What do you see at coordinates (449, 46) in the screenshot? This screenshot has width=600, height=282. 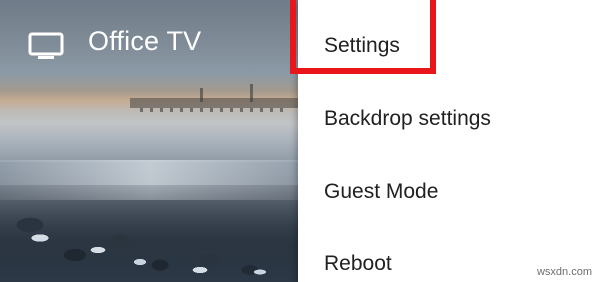 I see `menu-item-settings: Settings` at bounding box center [449, 46].